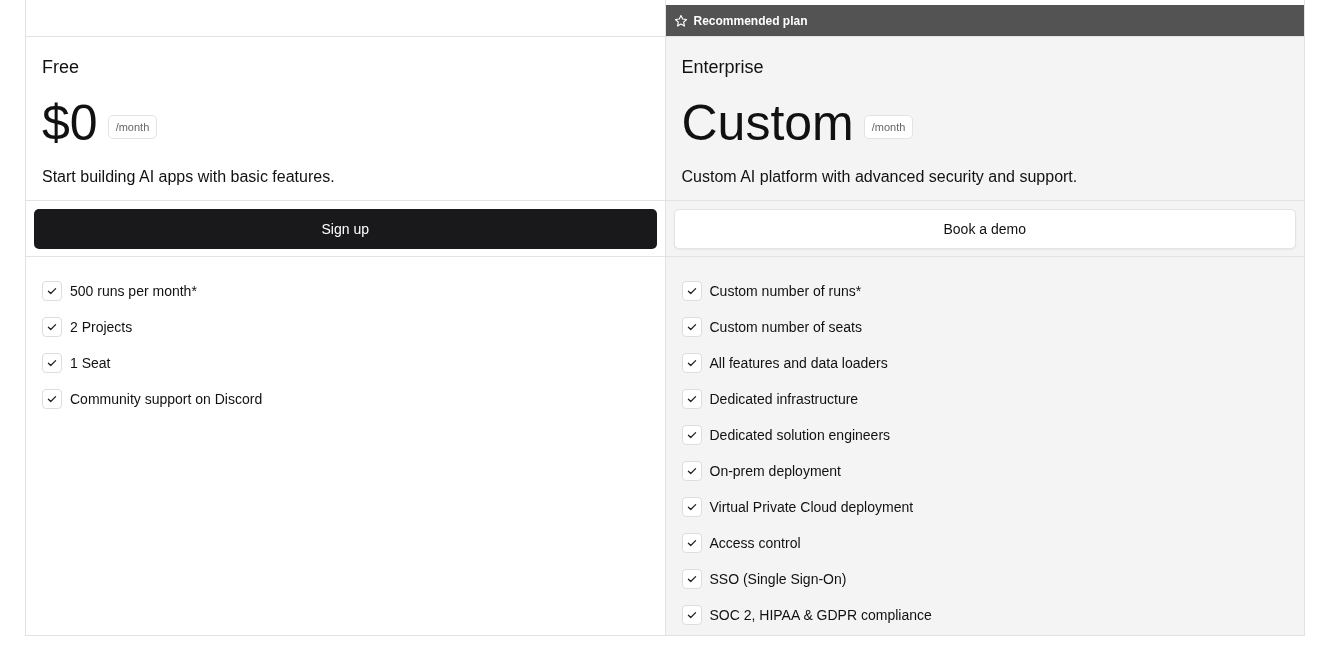 The height and width of the screenshot is (660, 1328). What do you see at coordinates (90, 363) in the screenshot?
I see `feature-text: 1 Seat` at bounding box center [90, 363].